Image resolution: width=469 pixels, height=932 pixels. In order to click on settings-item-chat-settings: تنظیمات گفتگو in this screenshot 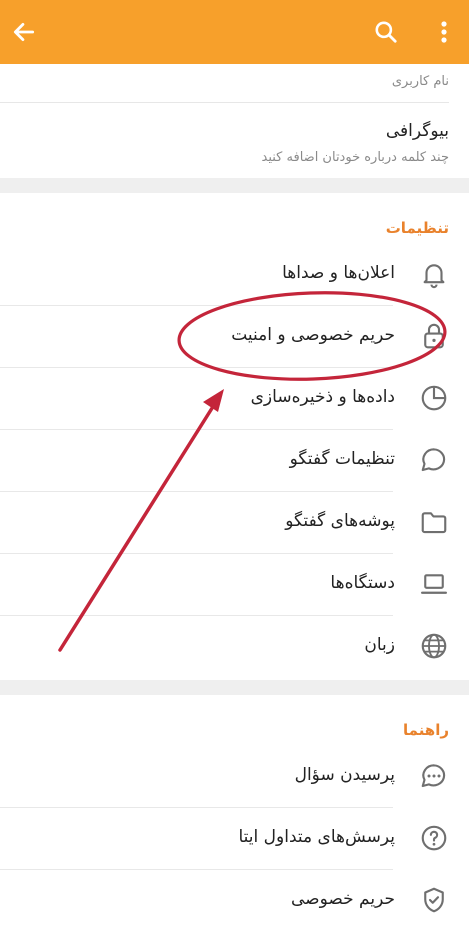, I will do `click(234, 461)`.